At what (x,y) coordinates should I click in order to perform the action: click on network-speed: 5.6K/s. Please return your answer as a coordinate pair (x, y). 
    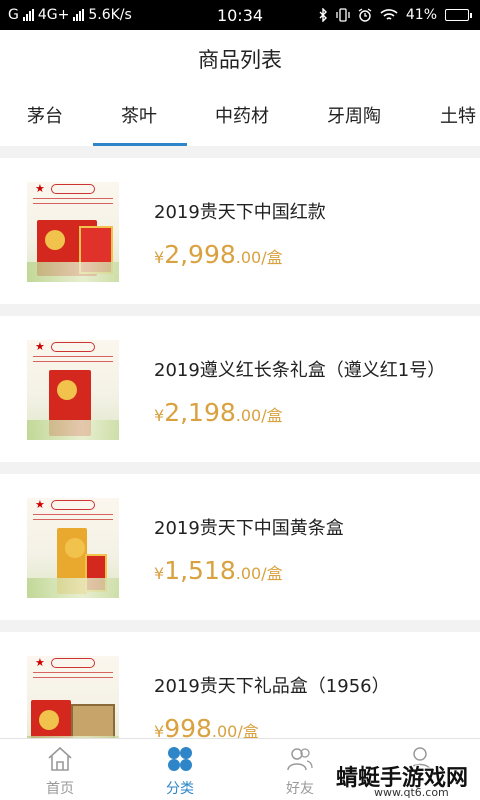
    Looking at the image, I should click on (110, 15).